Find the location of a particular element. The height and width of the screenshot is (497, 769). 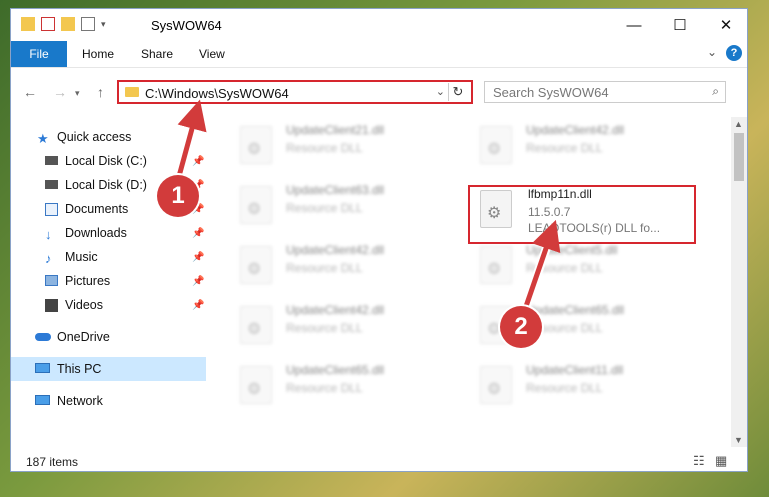

step-marker-1: 1 is located at coordinates (178, 196).